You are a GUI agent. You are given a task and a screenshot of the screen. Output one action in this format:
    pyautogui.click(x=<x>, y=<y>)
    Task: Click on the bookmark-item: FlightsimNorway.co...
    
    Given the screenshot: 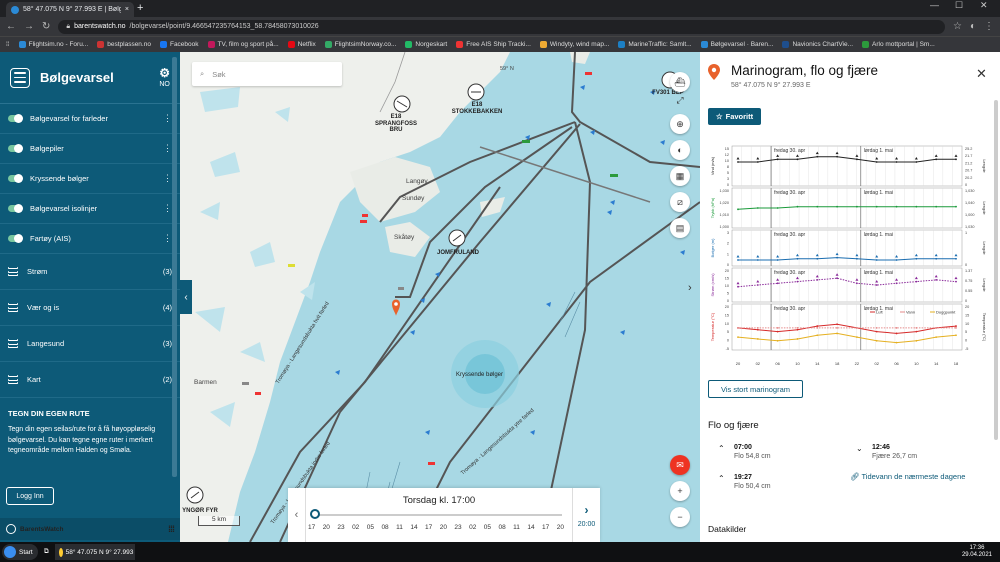 What is the action you would take?
    pyautogui.click(x=360, y=44)
    